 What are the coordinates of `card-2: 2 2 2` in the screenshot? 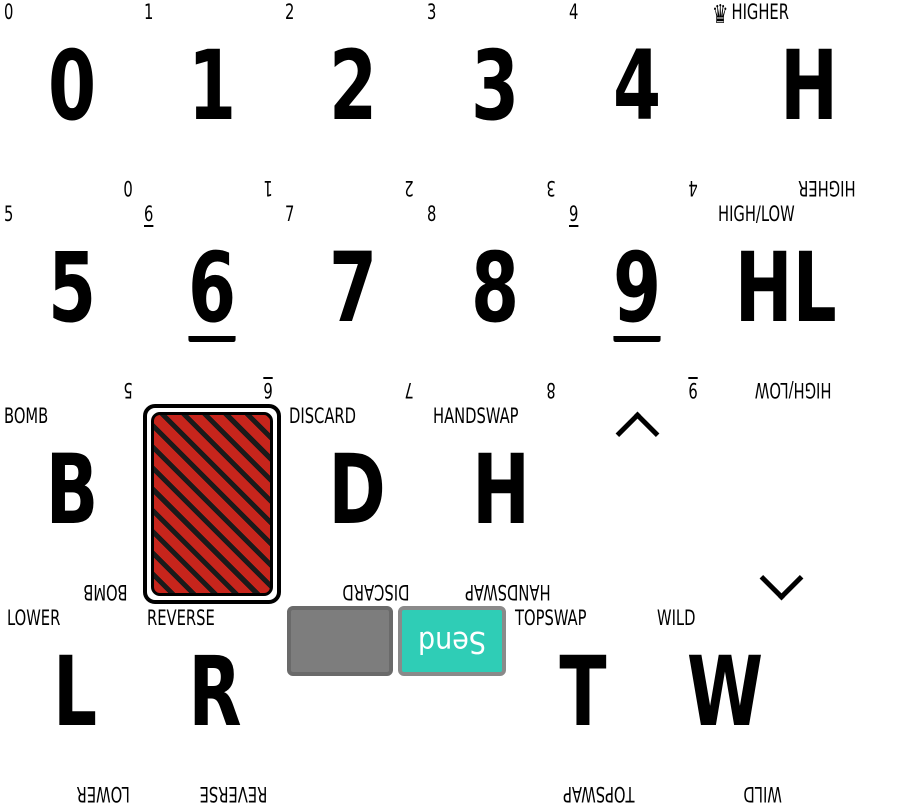 It's located at (353, 100).